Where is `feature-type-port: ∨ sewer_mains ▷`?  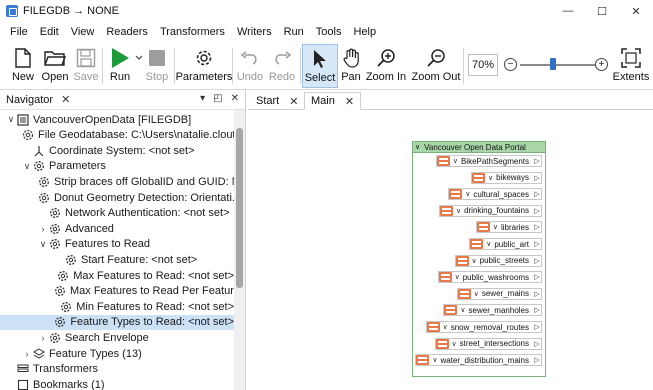 feature-type-port: ∨ sewer_mains ▷ is located at coordinates (499, 293).